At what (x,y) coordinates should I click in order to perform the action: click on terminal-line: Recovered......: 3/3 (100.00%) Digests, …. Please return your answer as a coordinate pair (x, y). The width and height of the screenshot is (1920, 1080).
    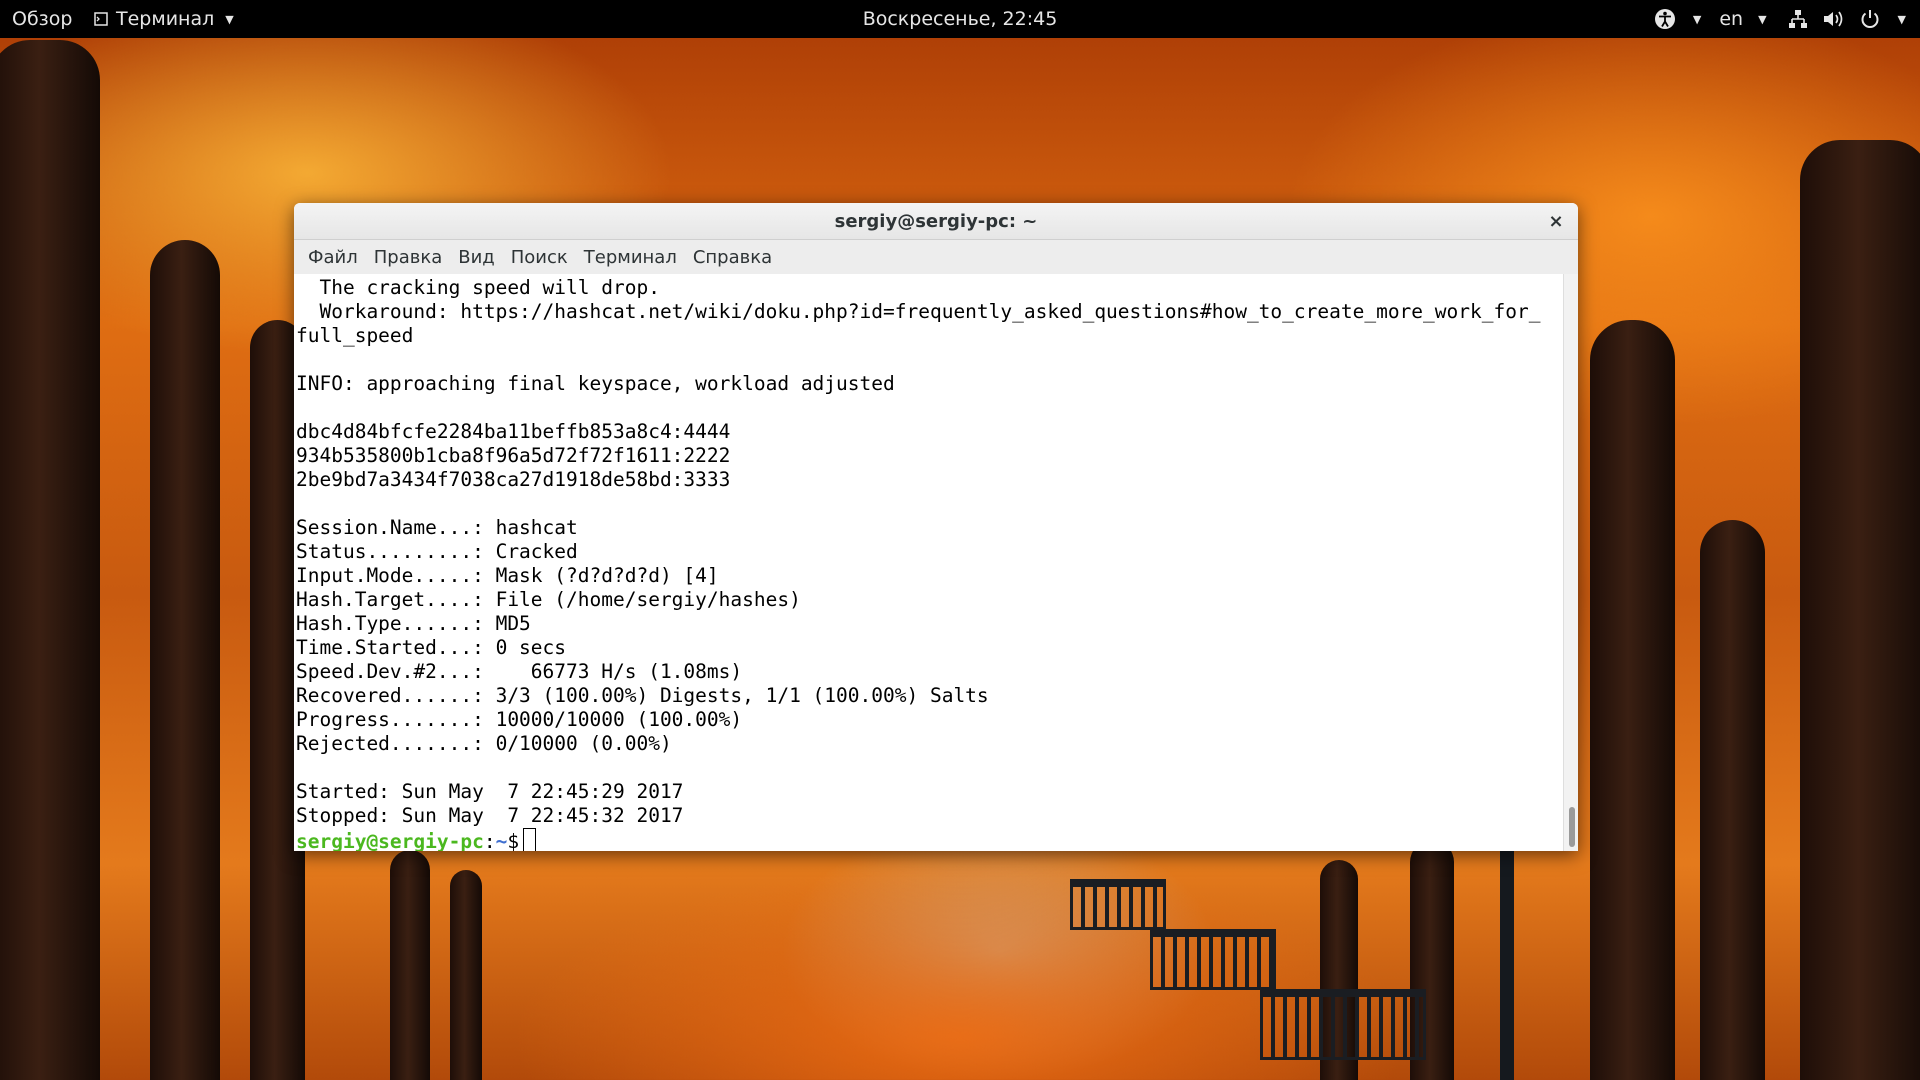
    Looking at the image, I should click on (642, 695).